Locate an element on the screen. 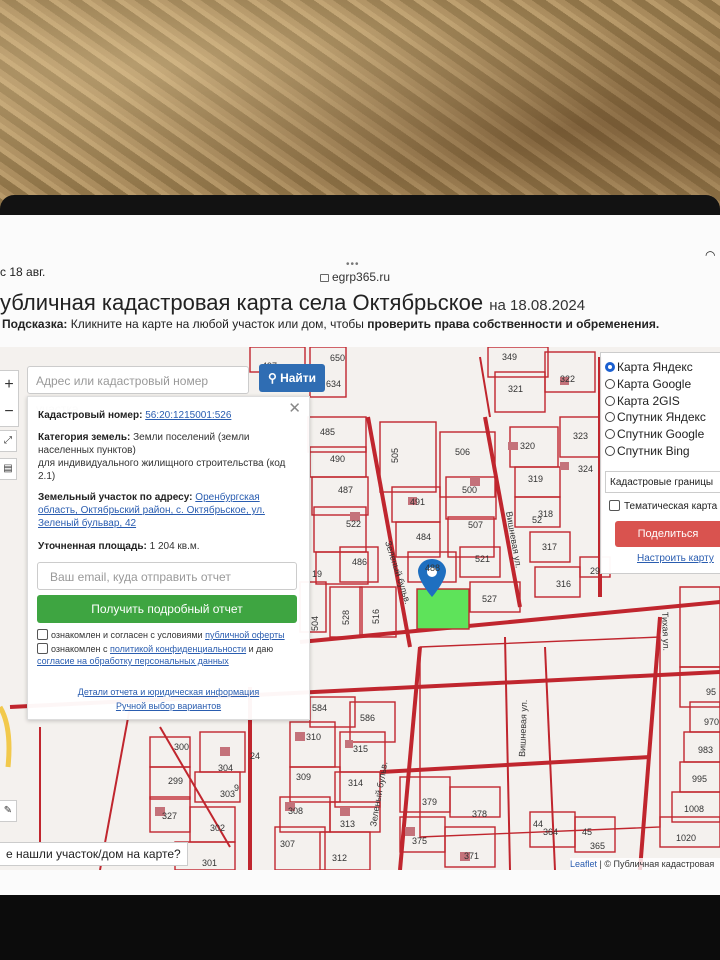  svg-text: 299 is located at coordinates (175, 781).